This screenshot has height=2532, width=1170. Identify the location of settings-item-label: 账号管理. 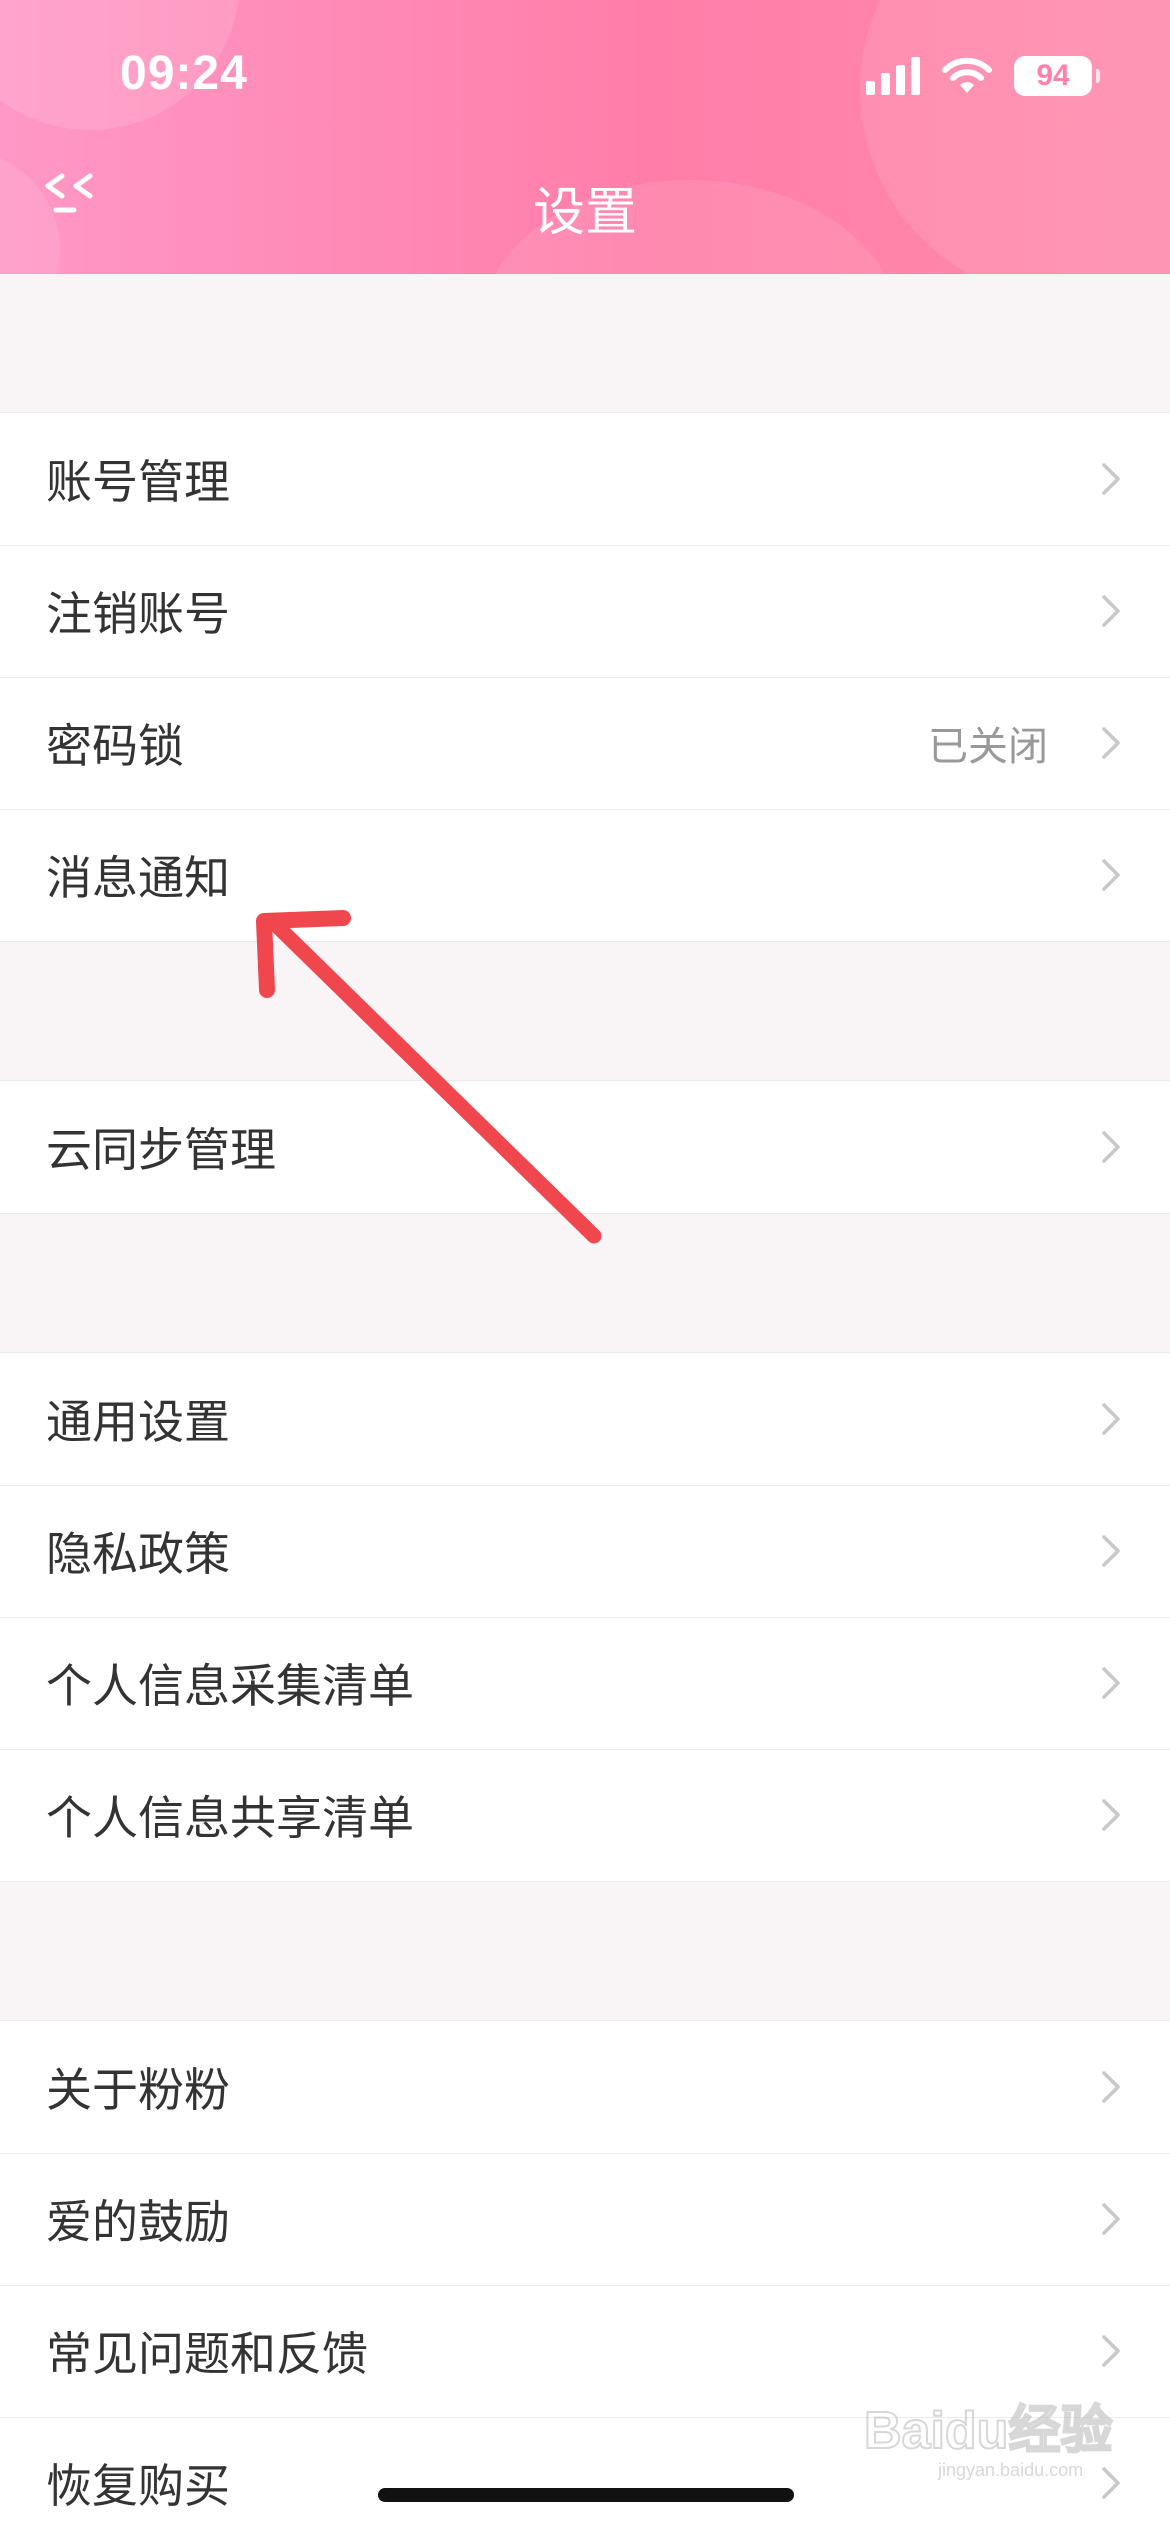
(138, 482).